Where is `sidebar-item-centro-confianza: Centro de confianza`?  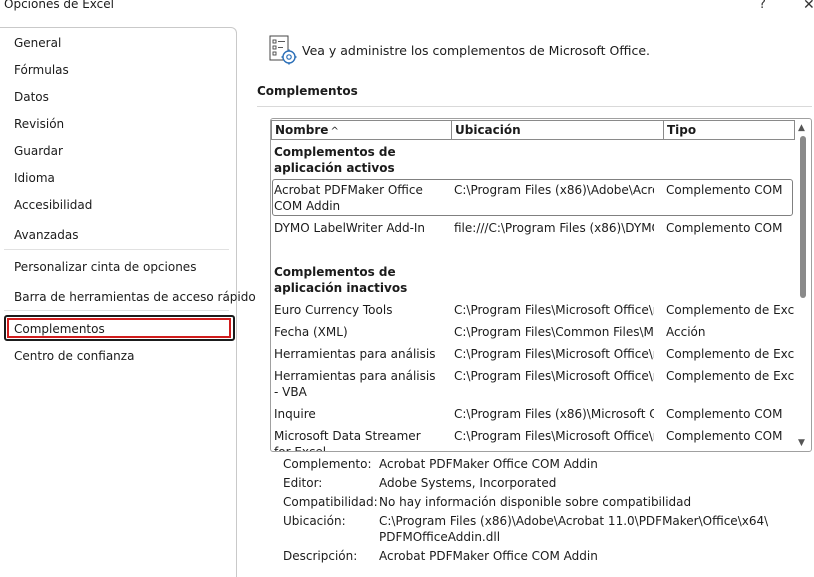
sidebar-item-centro-confianza: Centro de confianza is located at coordinates (74, 356).